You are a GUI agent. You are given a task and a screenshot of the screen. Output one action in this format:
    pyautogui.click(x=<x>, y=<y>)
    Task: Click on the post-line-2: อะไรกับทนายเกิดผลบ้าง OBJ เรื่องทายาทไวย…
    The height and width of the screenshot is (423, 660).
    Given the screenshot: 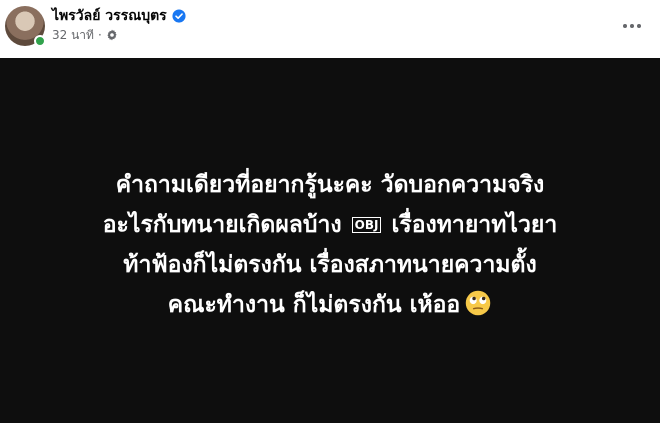 What is the action you would take?
    pyautogui.click(x=330, y=225)
    